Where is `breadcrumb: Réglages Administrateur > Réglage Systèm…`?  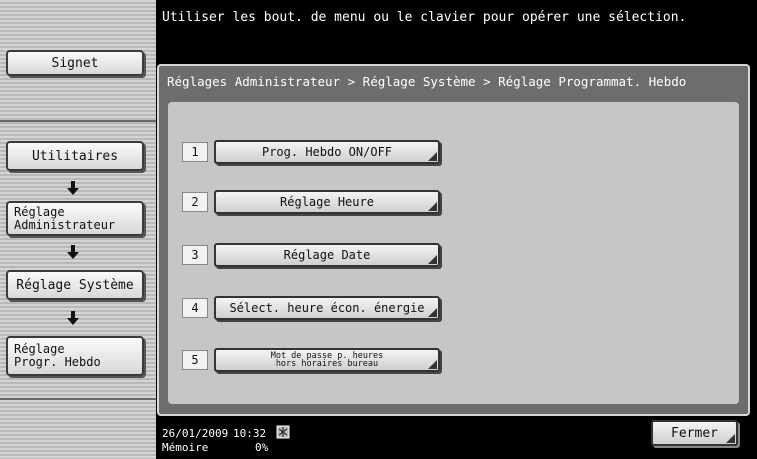
breadcrumb: Réglages Administrateur > Réglage Systèm… is located at coordinates (427, 81).